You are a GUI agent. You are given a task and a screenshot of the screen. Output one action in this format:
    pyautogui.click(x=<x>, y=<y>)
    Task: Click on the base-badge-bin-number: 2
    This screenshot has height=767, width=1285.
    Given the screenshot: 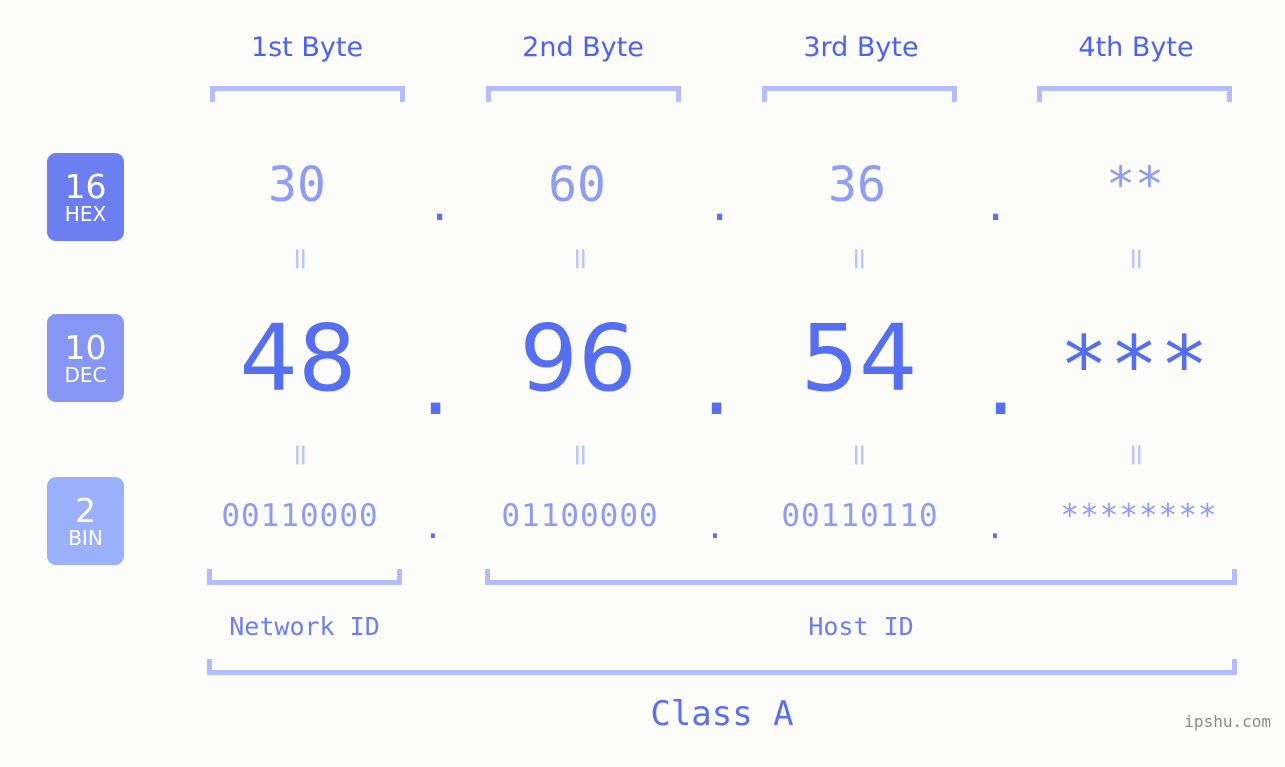 What is the action you would take?
    pyautogui.click(x=85, y=510)
    